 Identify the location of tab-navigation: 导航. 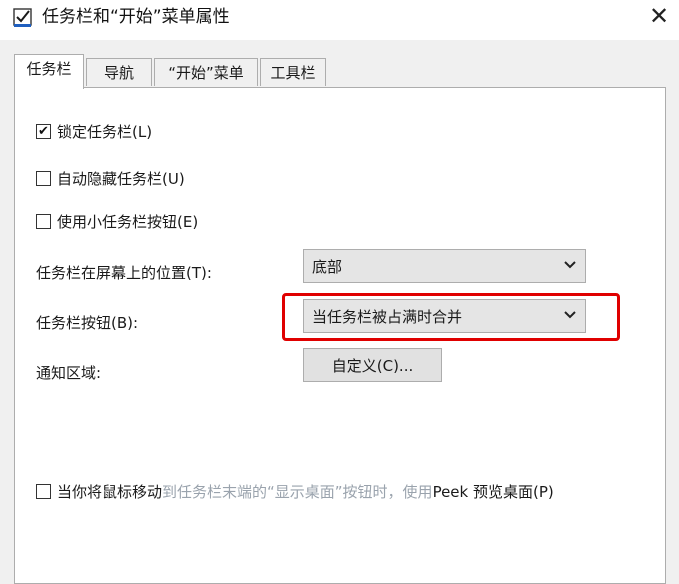
(119, 72).